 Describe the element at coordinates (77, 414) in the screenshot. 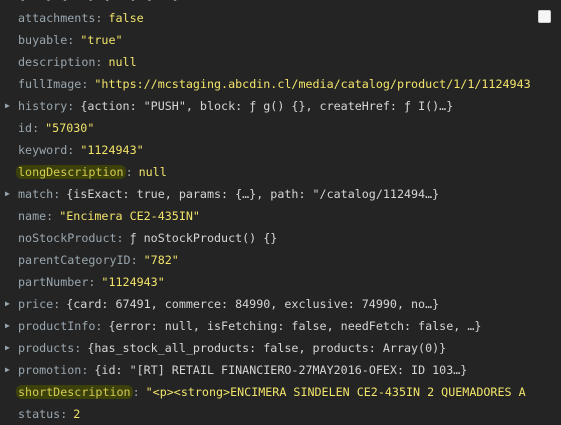

I see `property-value: 2` at that location.